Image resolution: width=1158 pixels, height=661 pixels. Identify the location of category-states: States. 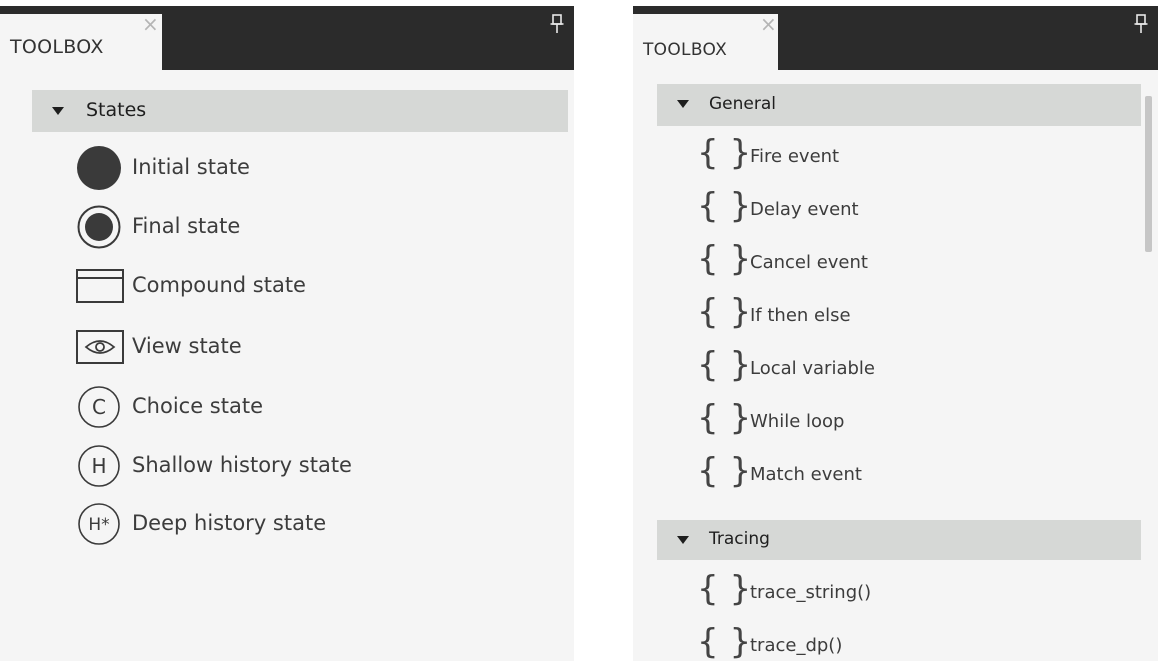
(300, 111).